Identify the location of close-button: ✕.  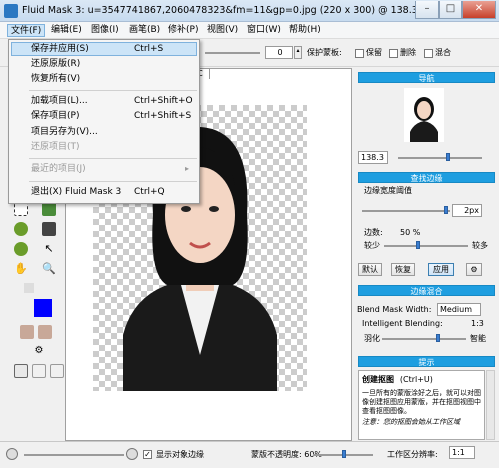
(479, 10).